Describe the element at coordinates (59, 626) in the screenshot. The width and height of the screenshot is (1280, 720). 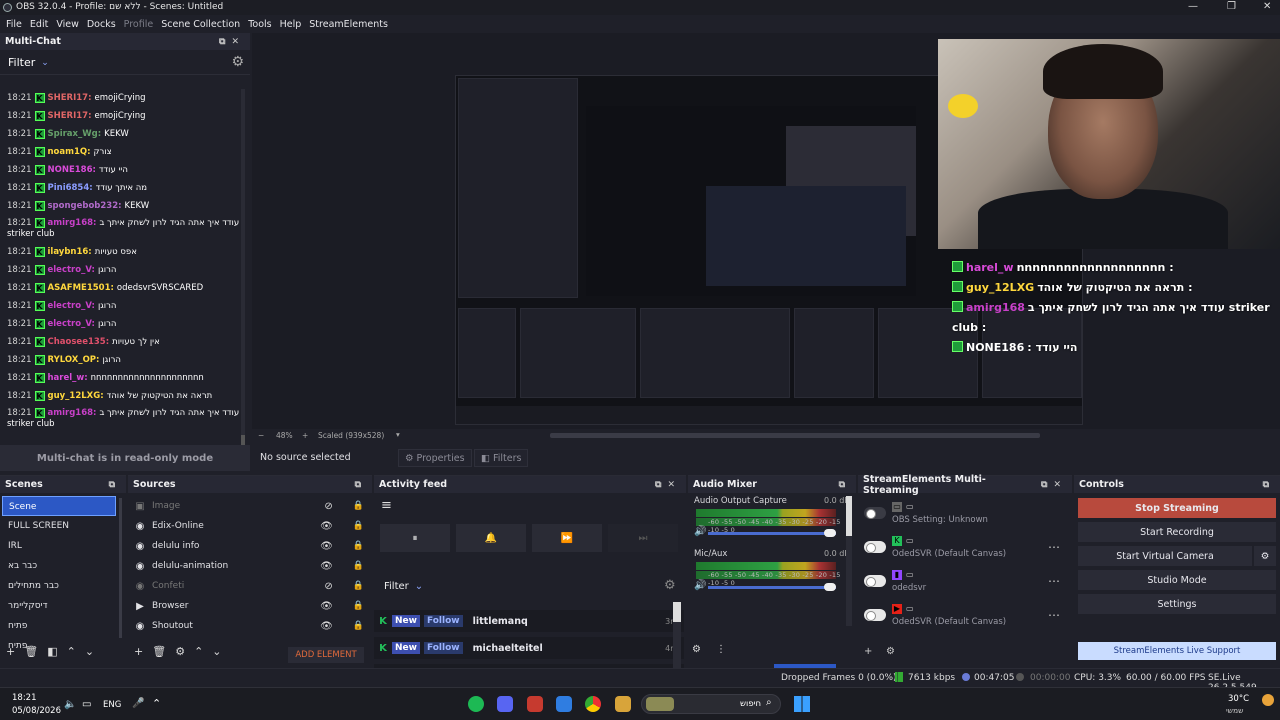
I see `scene-item: פתיח` at that location.